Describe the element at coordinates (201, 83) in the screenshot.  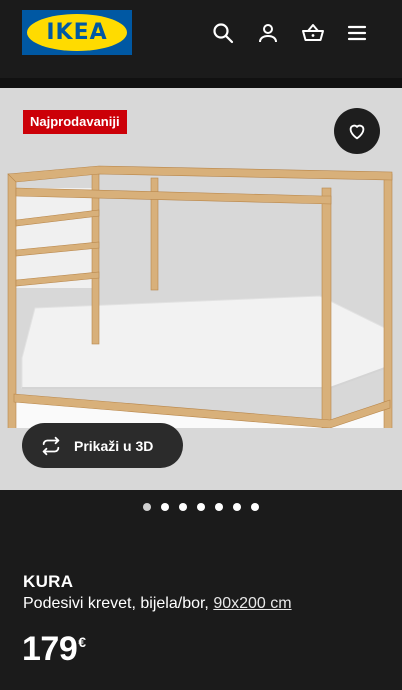
I see `header-divider` at that location.